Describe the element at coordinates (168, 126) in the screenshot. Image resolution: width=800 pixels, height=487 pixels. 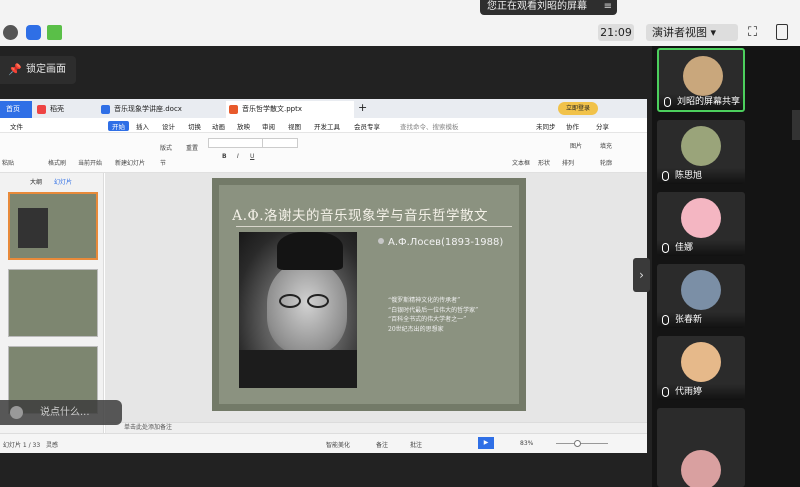
I see `menu-design: 设计` at that location.